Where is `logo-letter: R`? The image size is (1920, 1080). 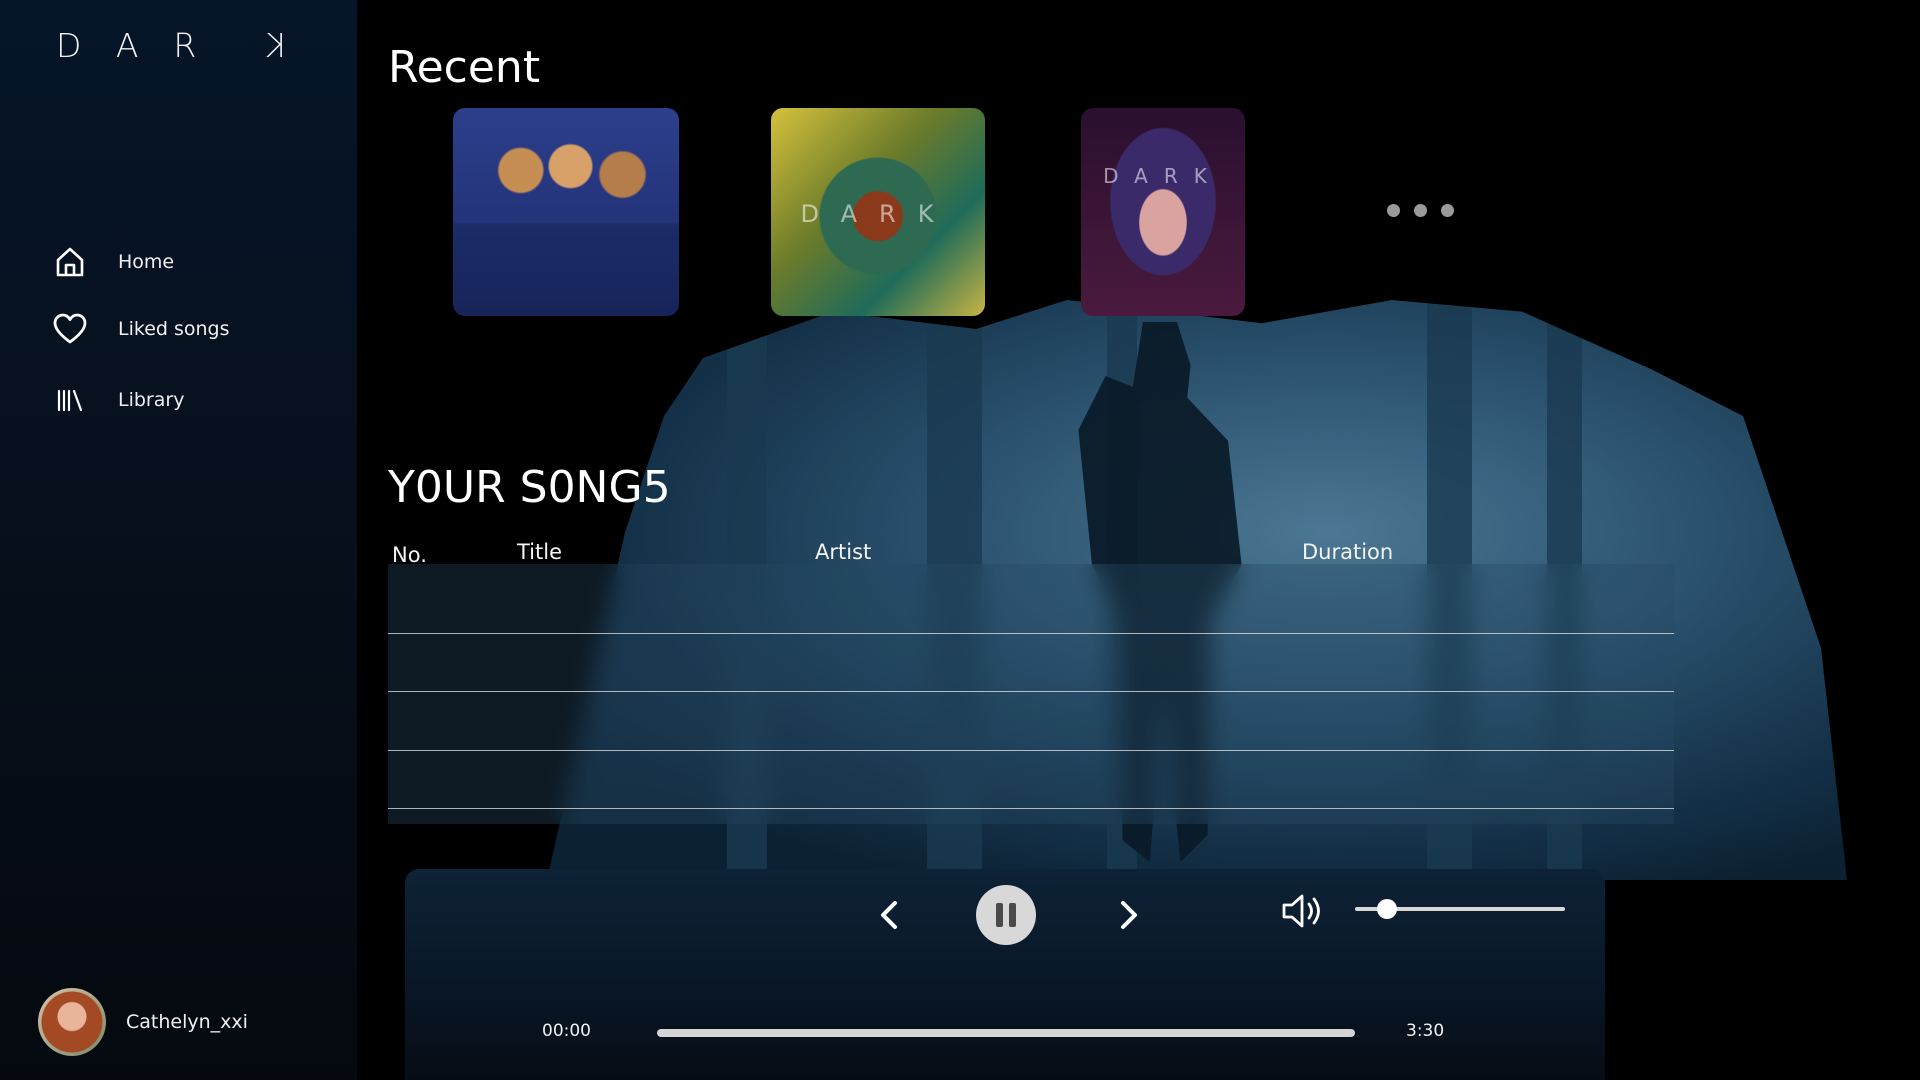 logo-letter: R is located at coordinates (202, 45).